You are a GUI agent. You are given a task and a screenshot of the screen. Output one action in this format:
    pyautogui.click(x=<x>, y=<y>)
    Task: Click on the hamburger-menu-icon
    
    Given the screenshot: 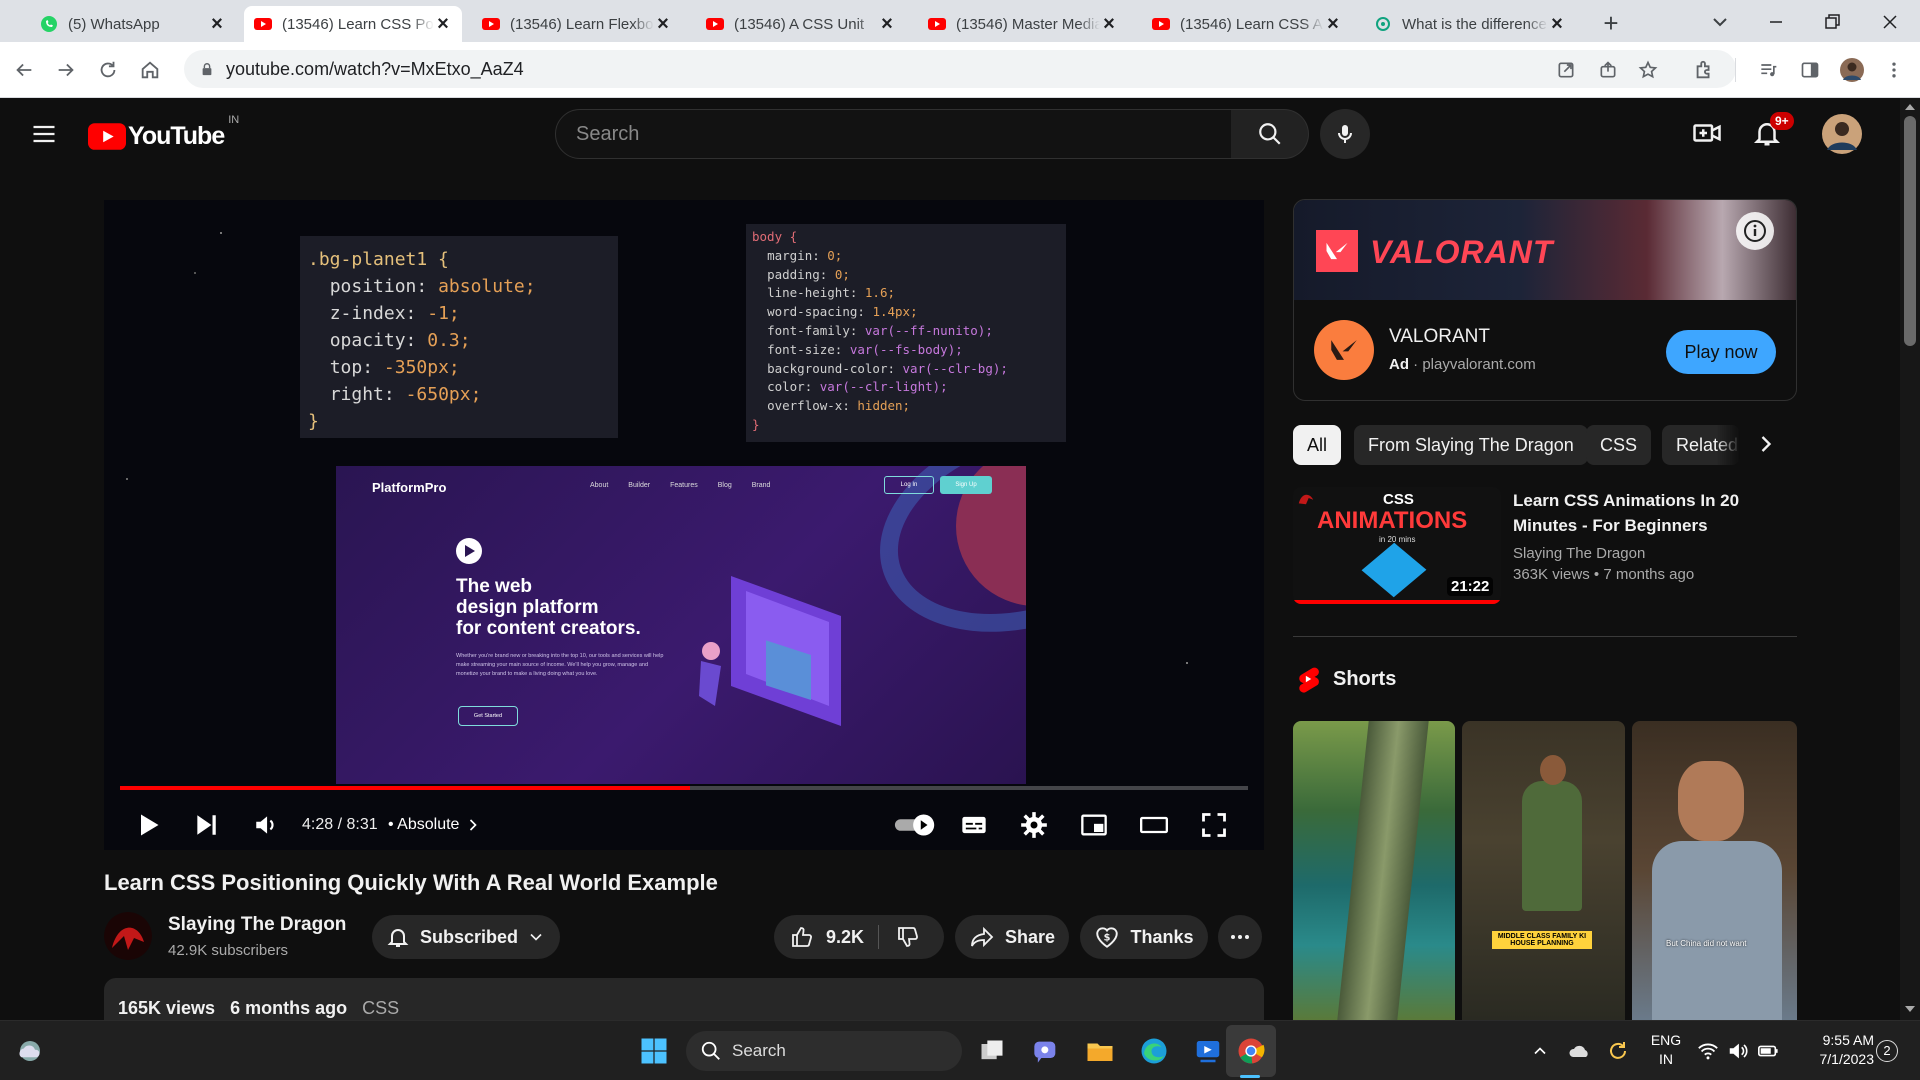 What is the action you would take?
    pyautogui.click(x=45, y=135)
    